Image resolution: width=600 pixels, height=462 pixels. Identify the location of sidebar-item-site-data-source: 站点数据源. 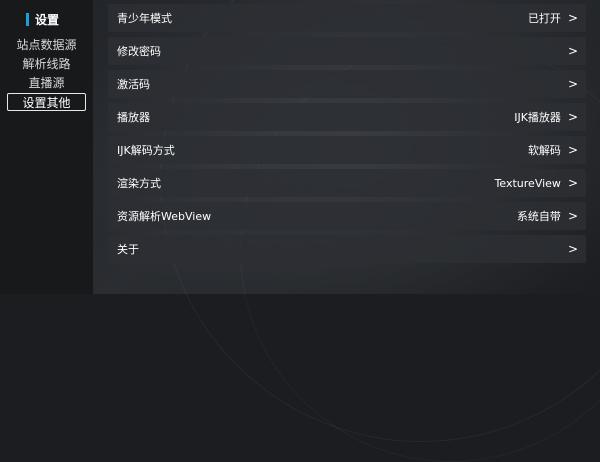
(46, 45).